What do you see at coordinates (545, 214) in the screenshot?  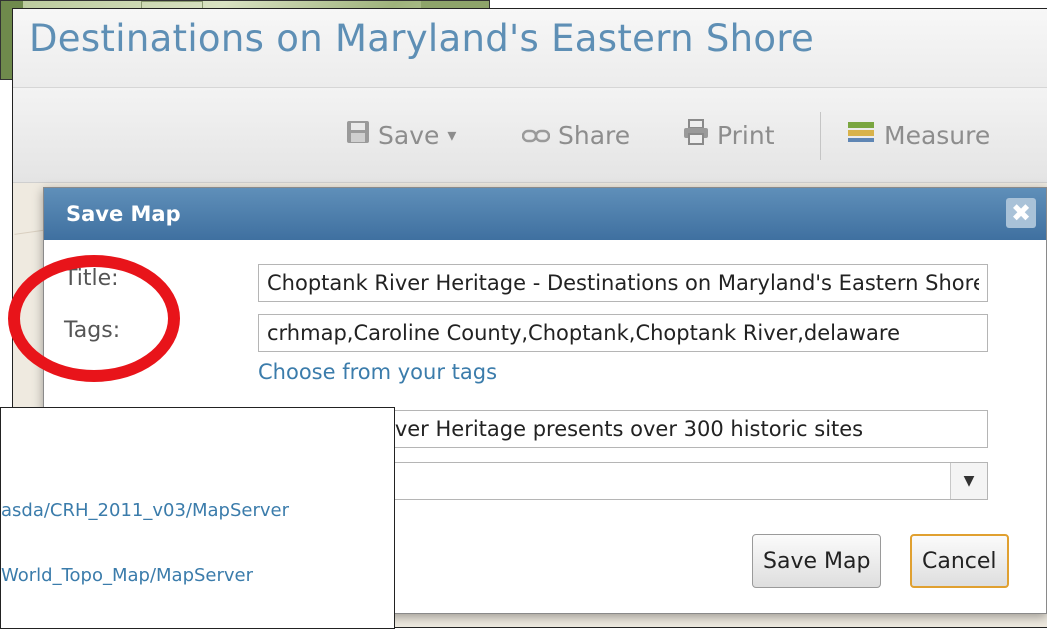 I see `dialog-header: Save Map ✖` at bounding box center [545, 214].